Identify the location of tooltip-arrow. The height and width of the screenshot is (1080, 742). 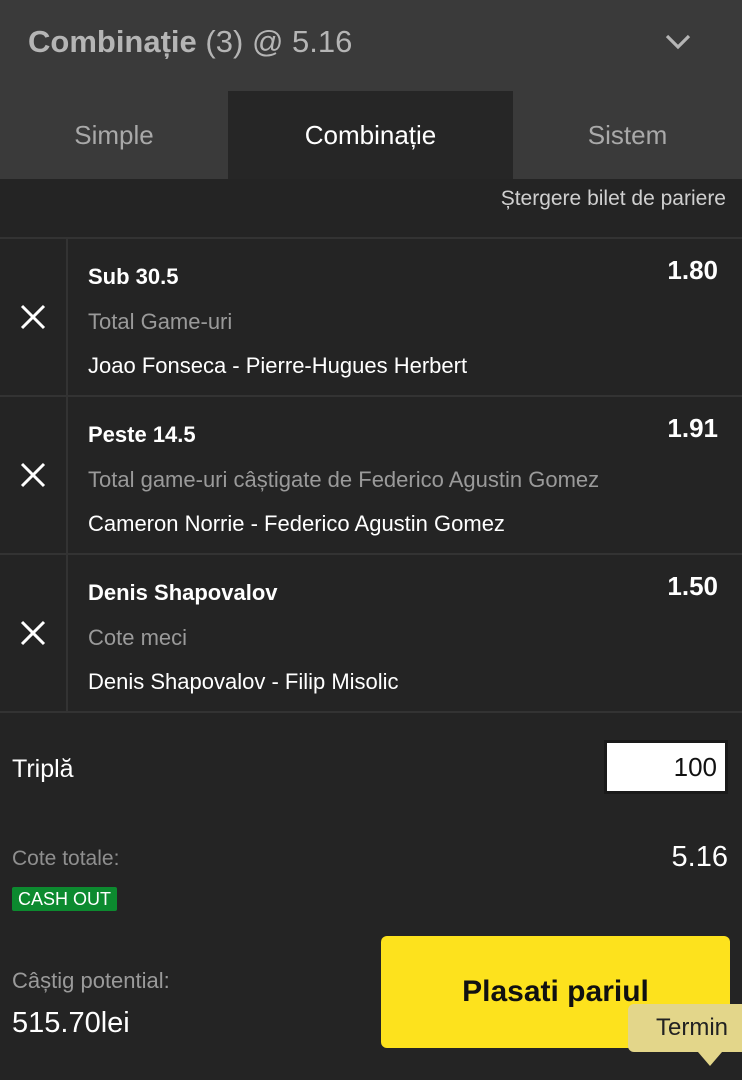
(710, 1059).